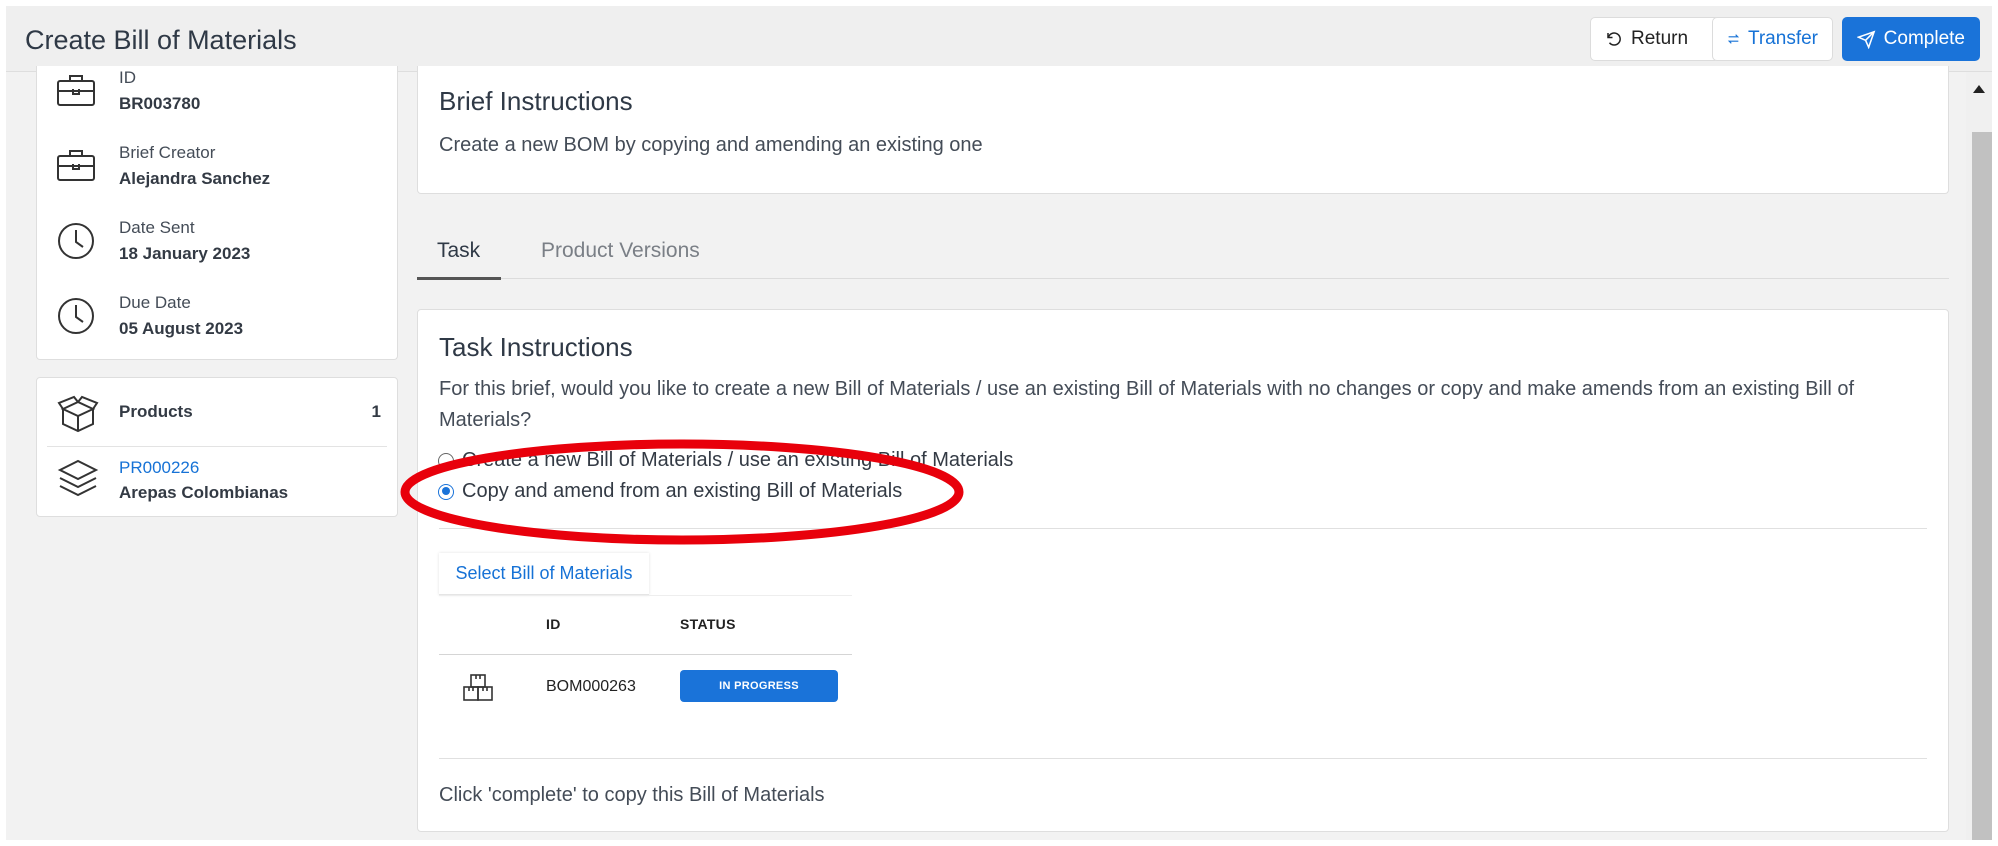  I want to click on brief-instructions-title: Brief Instructions, so click(536, 101).